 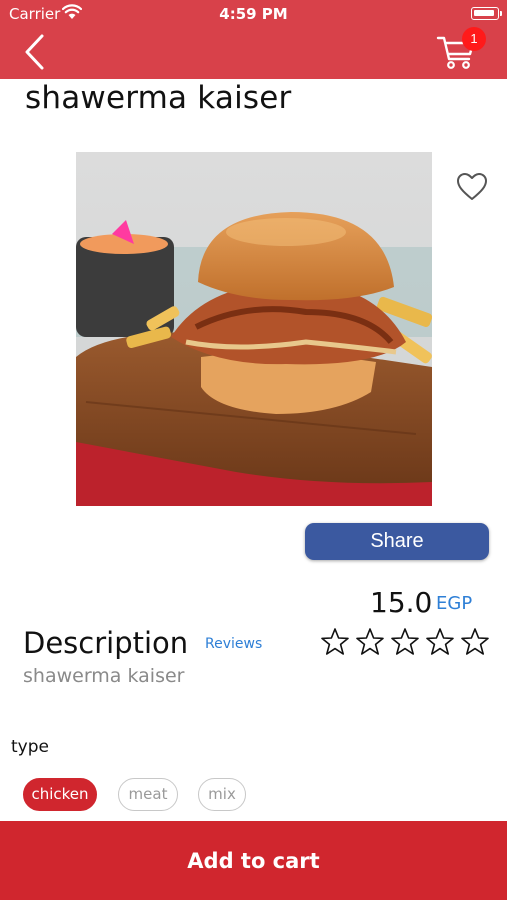 What do you see at coordinates (472, 187) in the screenshot?
I see `favorite-heart-icon` at bounding box center [472, 187].